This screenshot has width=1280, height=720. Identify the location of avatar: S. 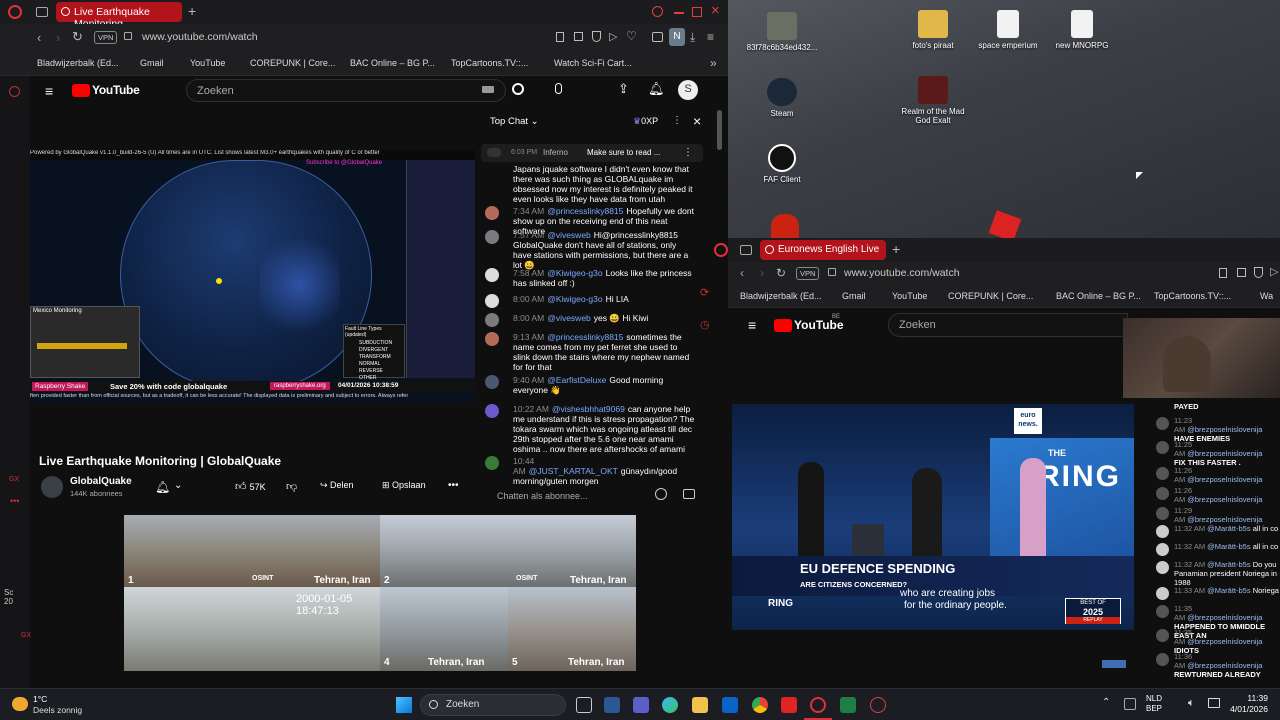
(688, 90).